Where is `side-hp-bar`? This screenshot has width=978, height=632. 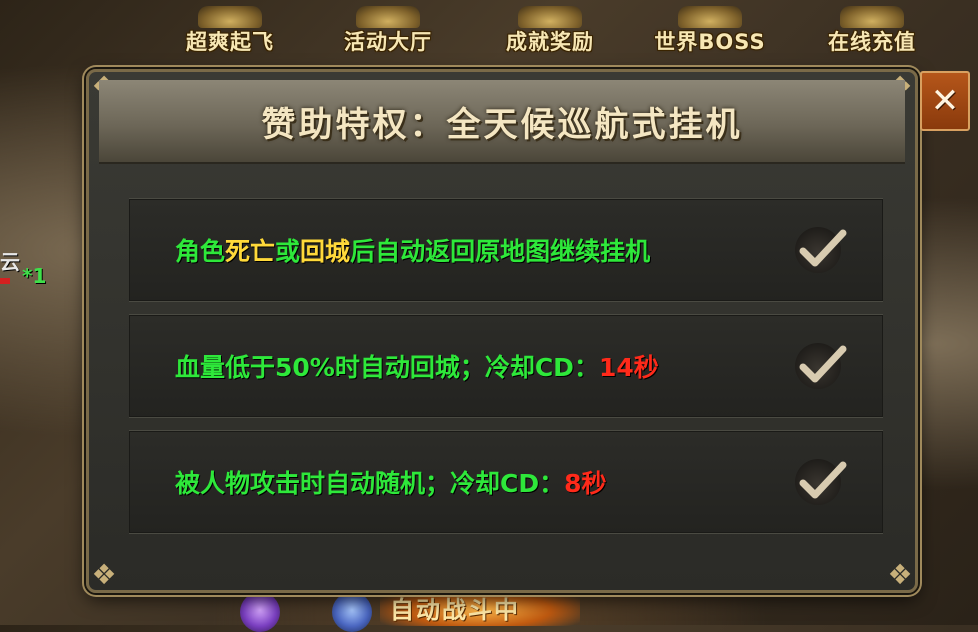 side-hp-bar is located at coordinates (5, 281).